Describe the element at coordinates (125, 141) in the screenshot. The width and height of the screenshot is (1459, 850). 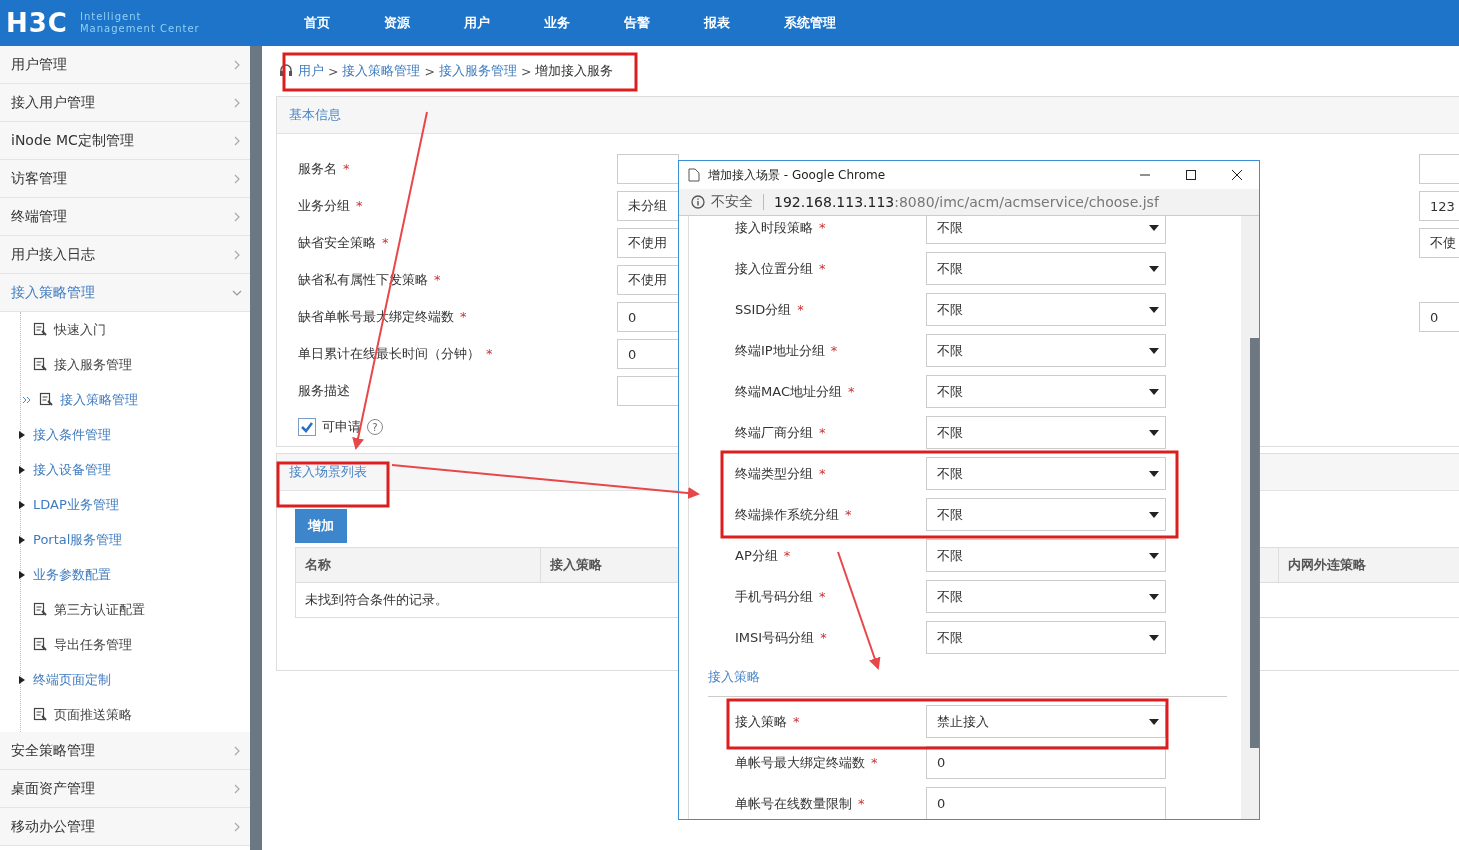
I see `sidebar-item: iNode MC定制管理` at that location.